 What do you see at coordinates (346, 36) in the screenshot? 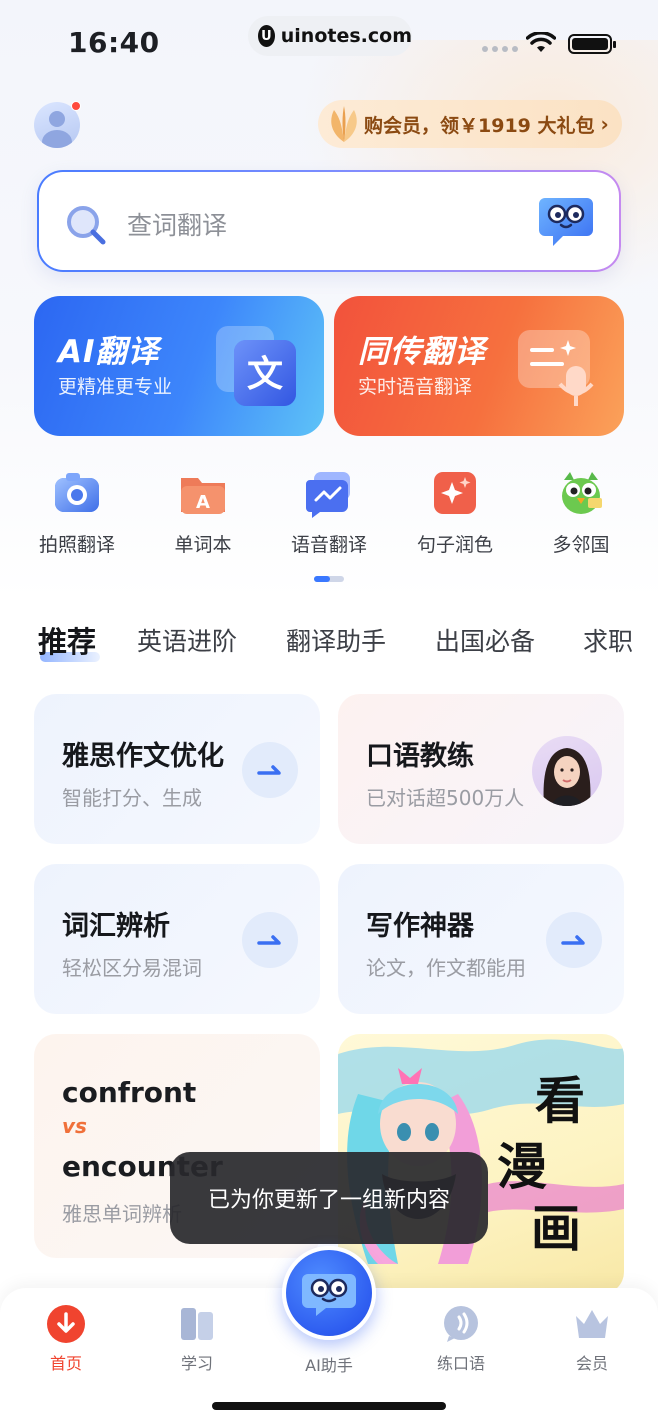
I see `url-text: uinotes.com` at bounding box center [346, 36].